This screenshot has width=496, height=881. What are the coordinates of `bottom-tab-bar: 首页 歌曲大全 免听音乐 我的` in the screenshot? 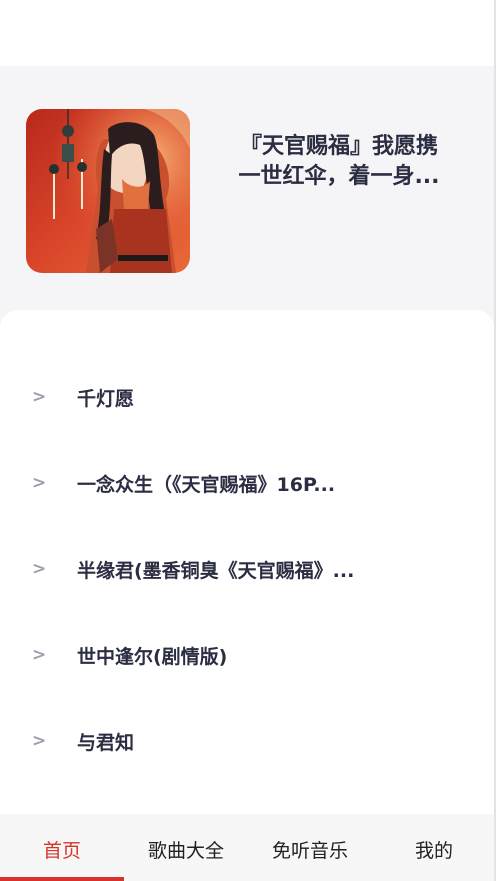 It's located at (248, 847).